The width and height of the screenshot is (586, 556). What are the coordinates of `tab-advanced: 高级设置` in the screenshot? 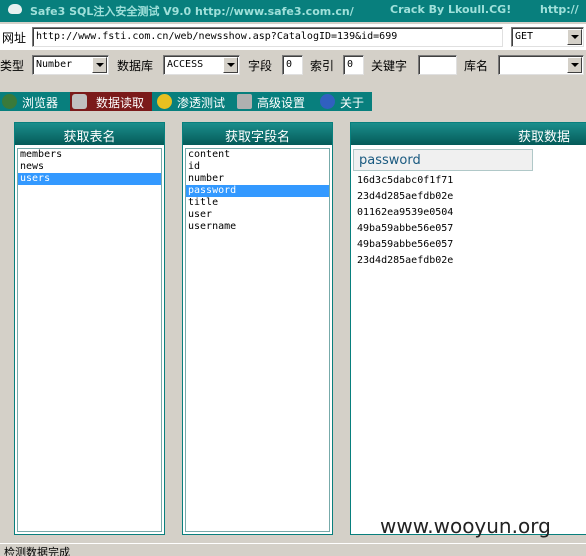 It's located at (274, 101).